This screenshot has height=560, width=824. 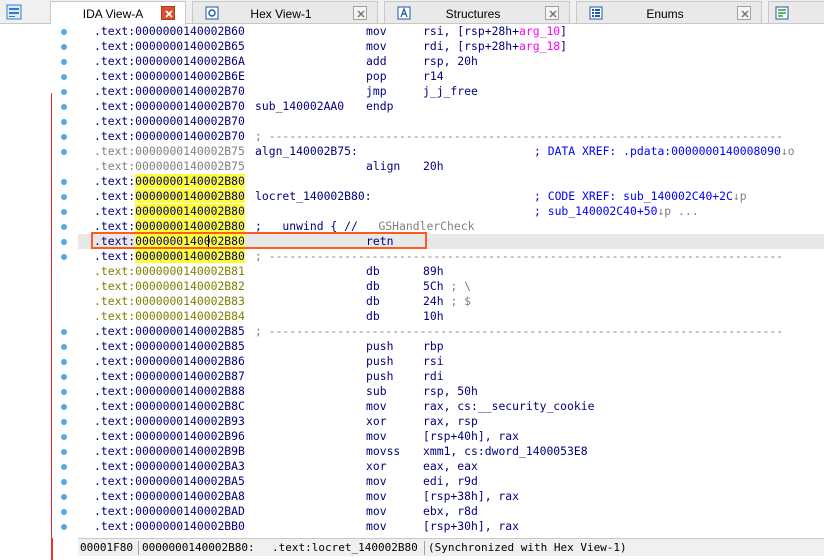 What do you see at coordinates (495, 31) in the screenshot?
I see `operands: rsi, [rsp+28h+arg_10]` at bounding box center [495, 31].